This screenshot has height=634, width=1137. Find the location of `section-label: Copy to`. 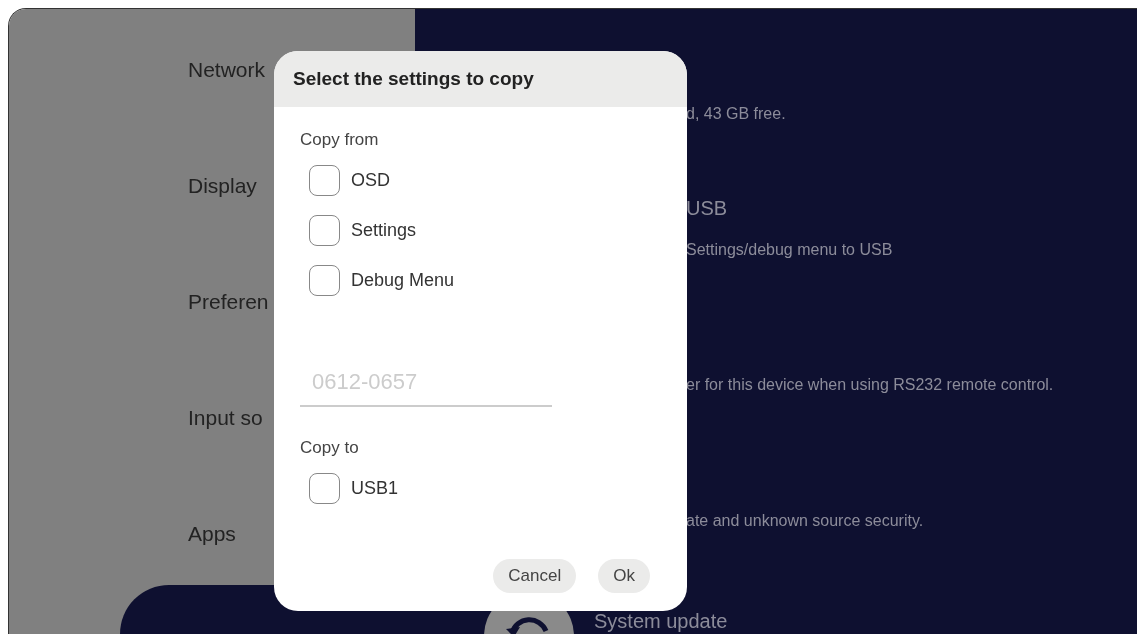

section-label: Copy to is located at coordinates (329, 448).